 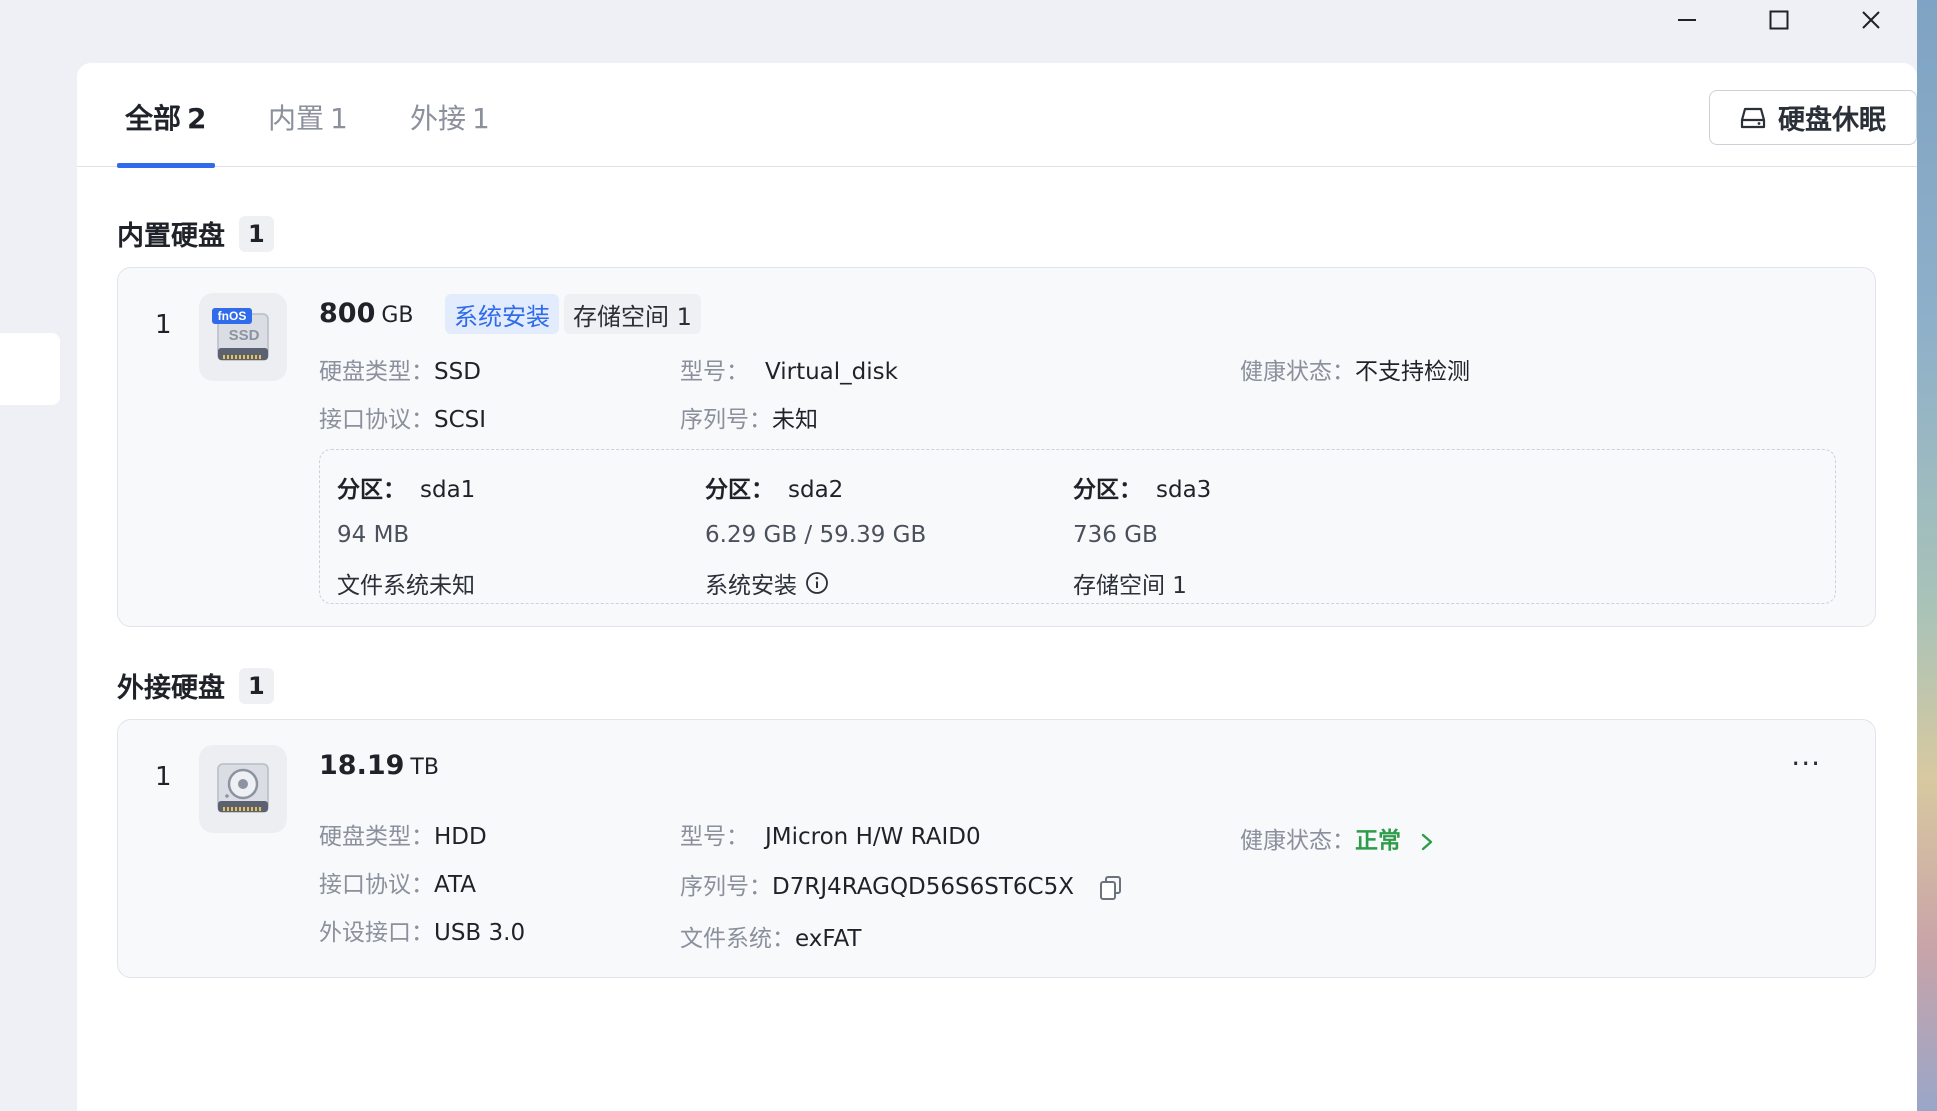 What do you see at coordinates (1130, 586) in the screenshot?
I see `partition-filesystem: 存储空间 1` at bounding box center [1130, 586].